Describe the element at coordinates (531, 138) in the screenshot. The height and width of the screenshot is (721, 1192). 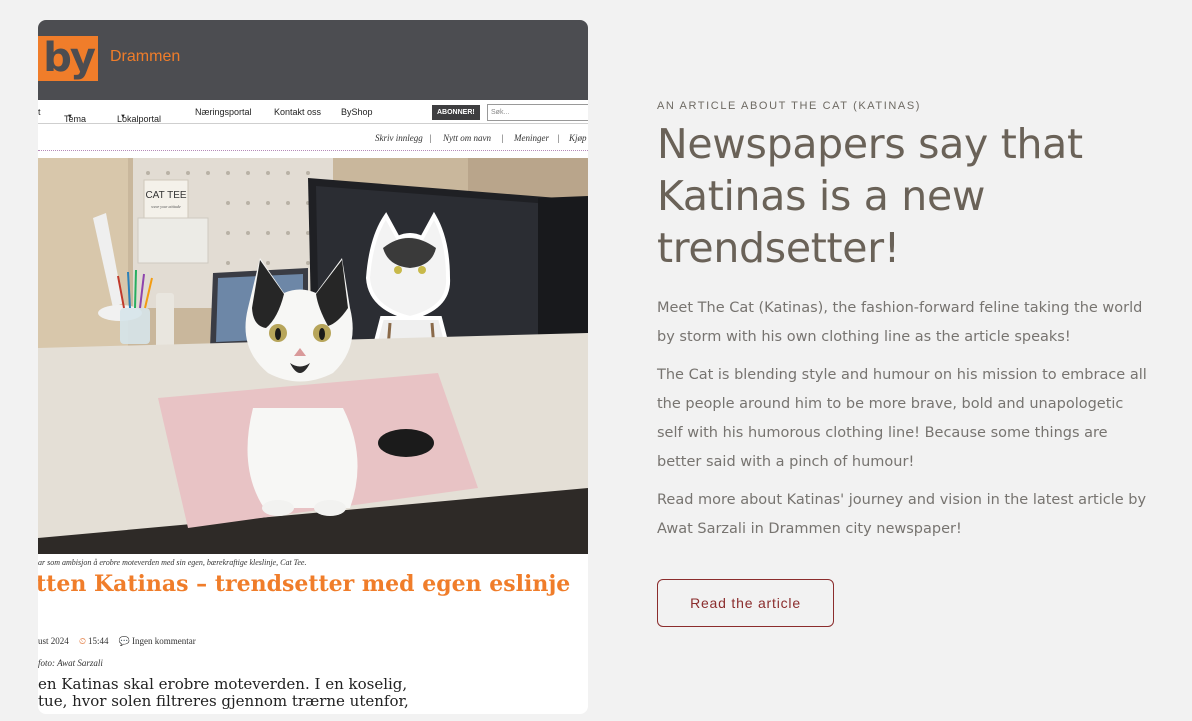
I see `sublink-meninger: Meninger` at that location.